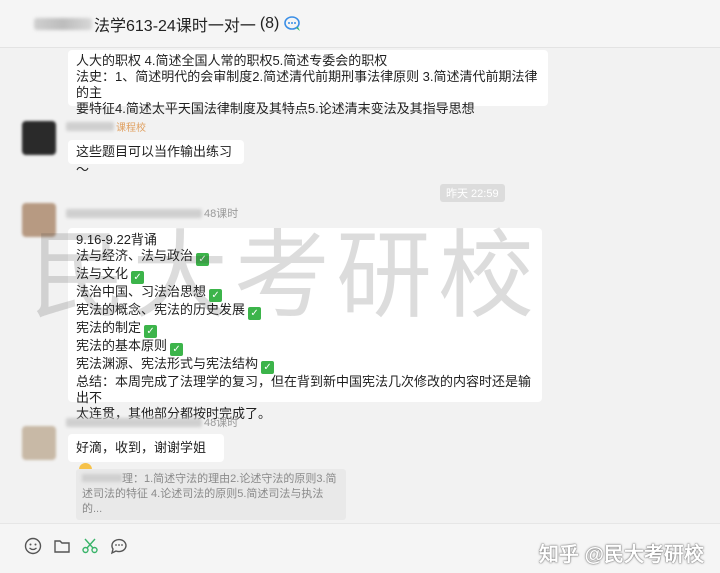 Image resolution: width=720 pixels, height=573 pixels. Describe the element at coordinates (33, 546) in the screenshot. I see `emoji-icon` at that location.